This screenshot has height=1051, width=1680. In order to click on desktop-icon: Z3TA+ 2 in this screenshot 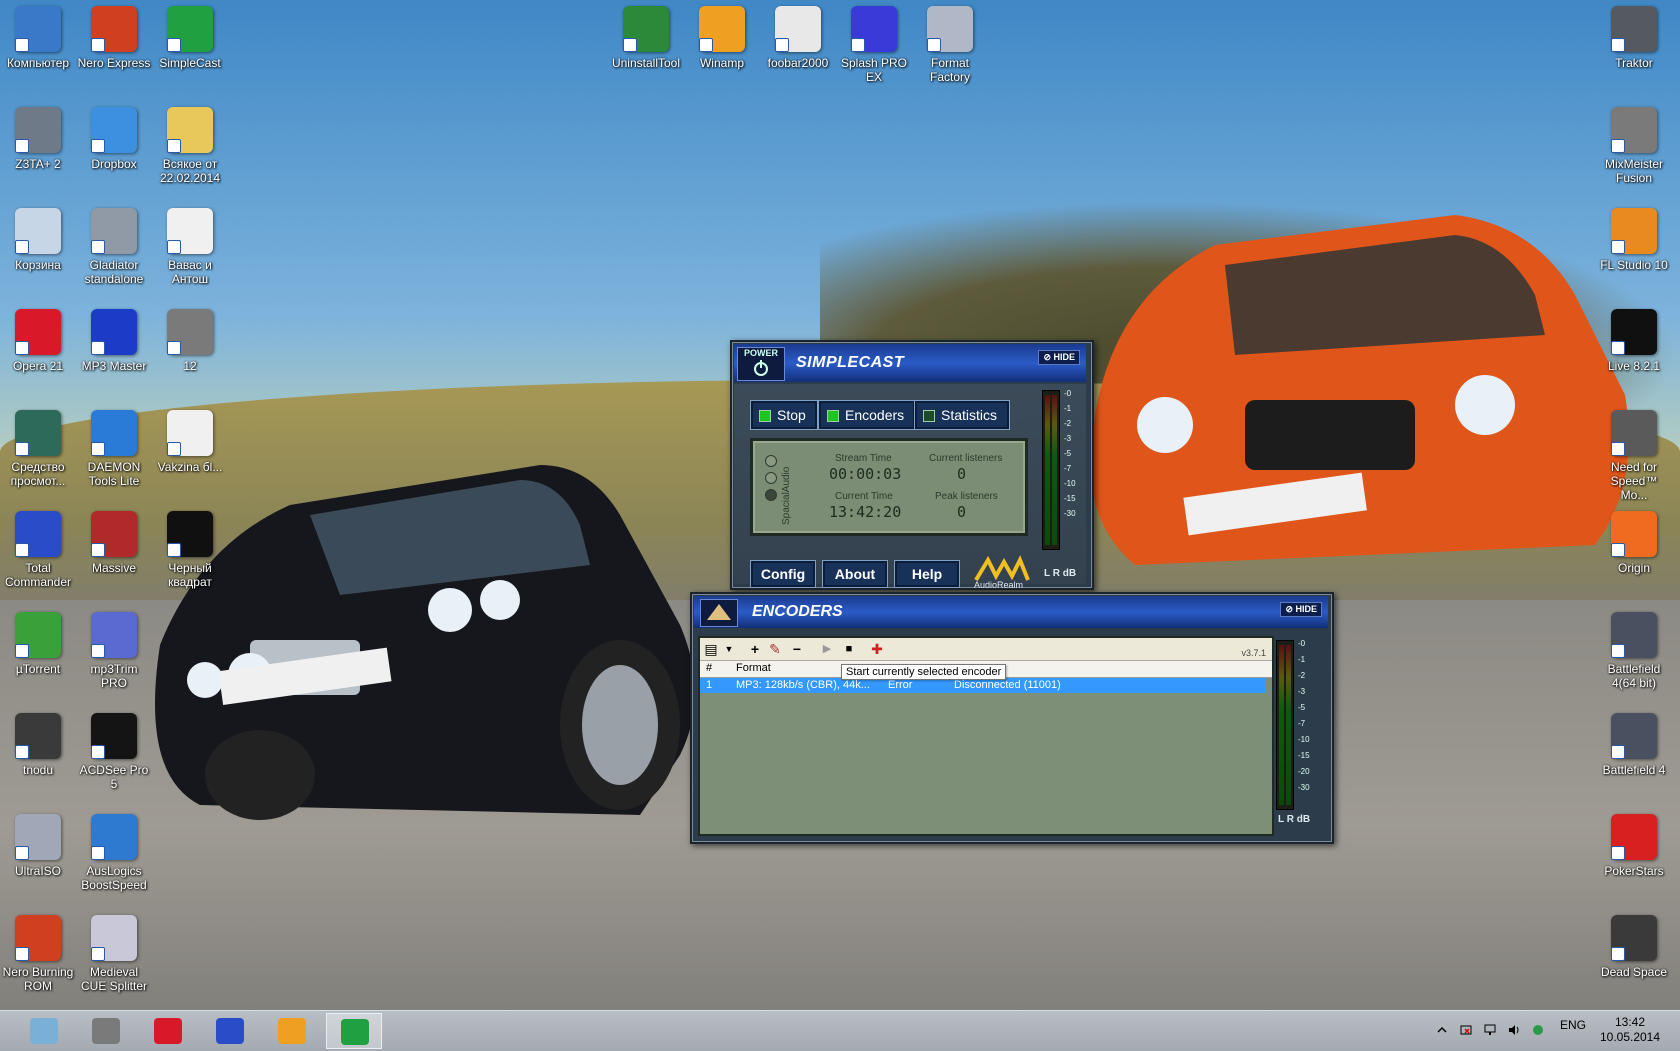, I will do `click(38, 138)`.